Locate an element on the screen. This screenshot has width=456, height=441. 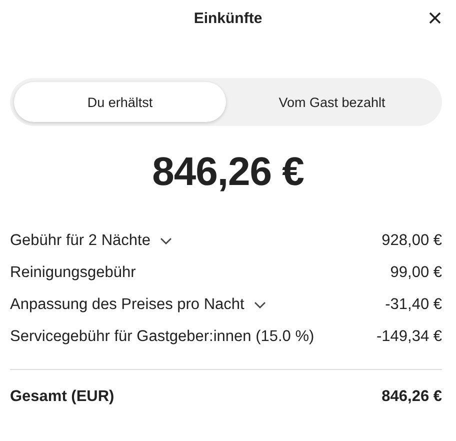
tab: Vom Gast bezahlt is located at coordinates (332, 102).